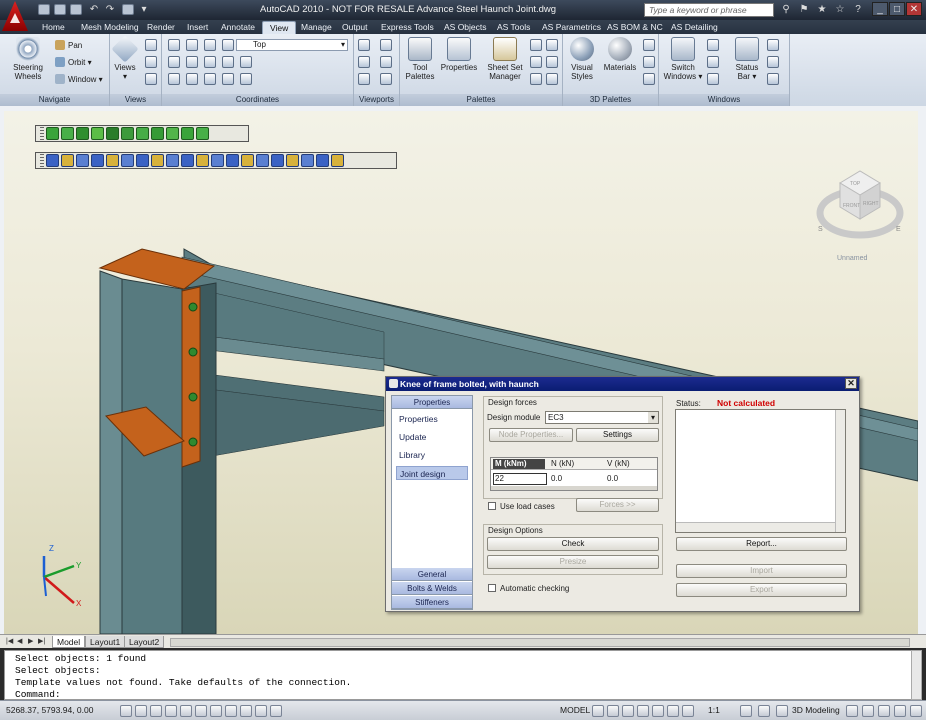 This screenshot has height=720, width=926. Describe the element at coordinates (761, 571) in the screenshot. I see `import-button: Import` at that location.